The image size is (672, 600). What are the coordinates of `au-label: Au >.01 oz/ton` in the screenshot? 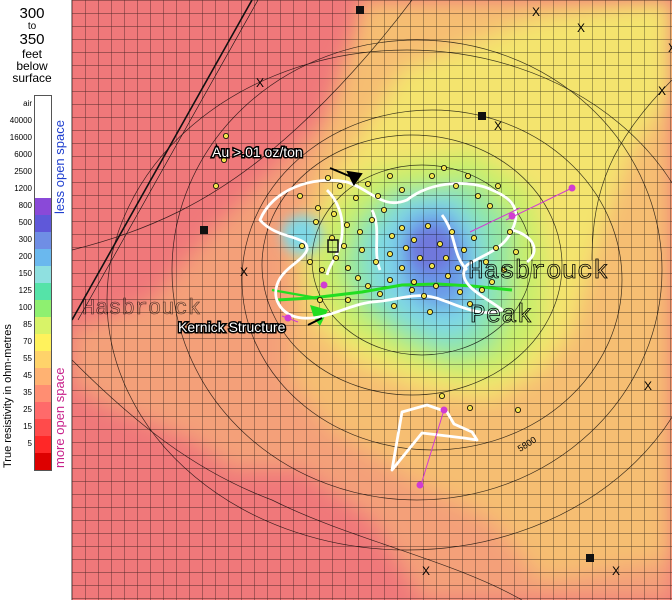 It's located at (257, 152).